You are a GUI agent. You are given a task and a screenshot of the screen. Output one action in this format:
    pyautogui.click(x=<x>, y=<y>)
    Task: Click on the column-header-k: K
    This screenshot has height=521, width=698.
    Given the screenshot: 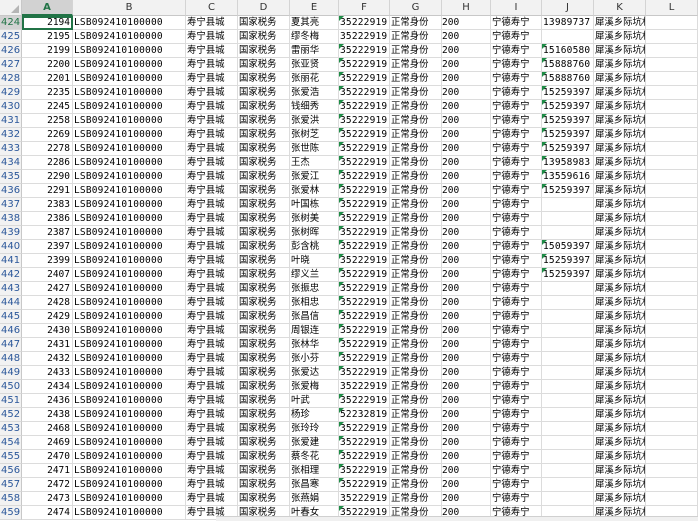 What is the action you would take?
    pyautogui.click(x=620, y=8)
    